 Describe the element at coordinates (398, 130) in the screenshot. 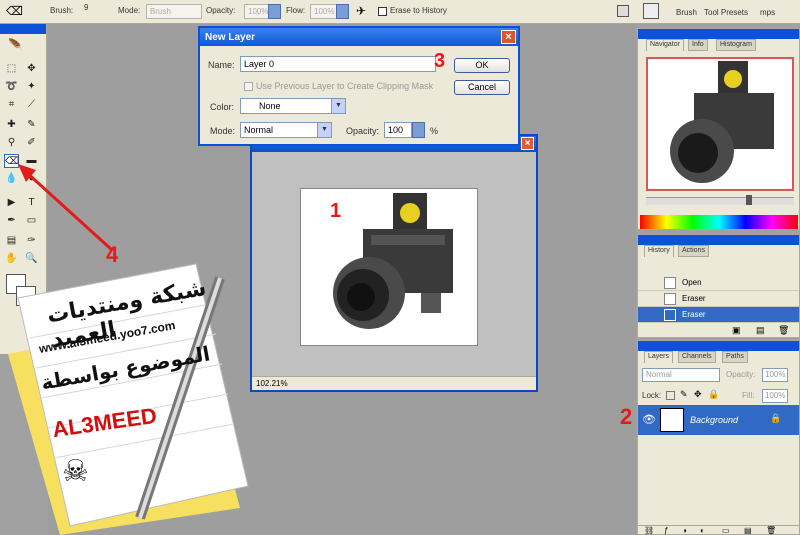

I see `opacity-input: 100` at that location.